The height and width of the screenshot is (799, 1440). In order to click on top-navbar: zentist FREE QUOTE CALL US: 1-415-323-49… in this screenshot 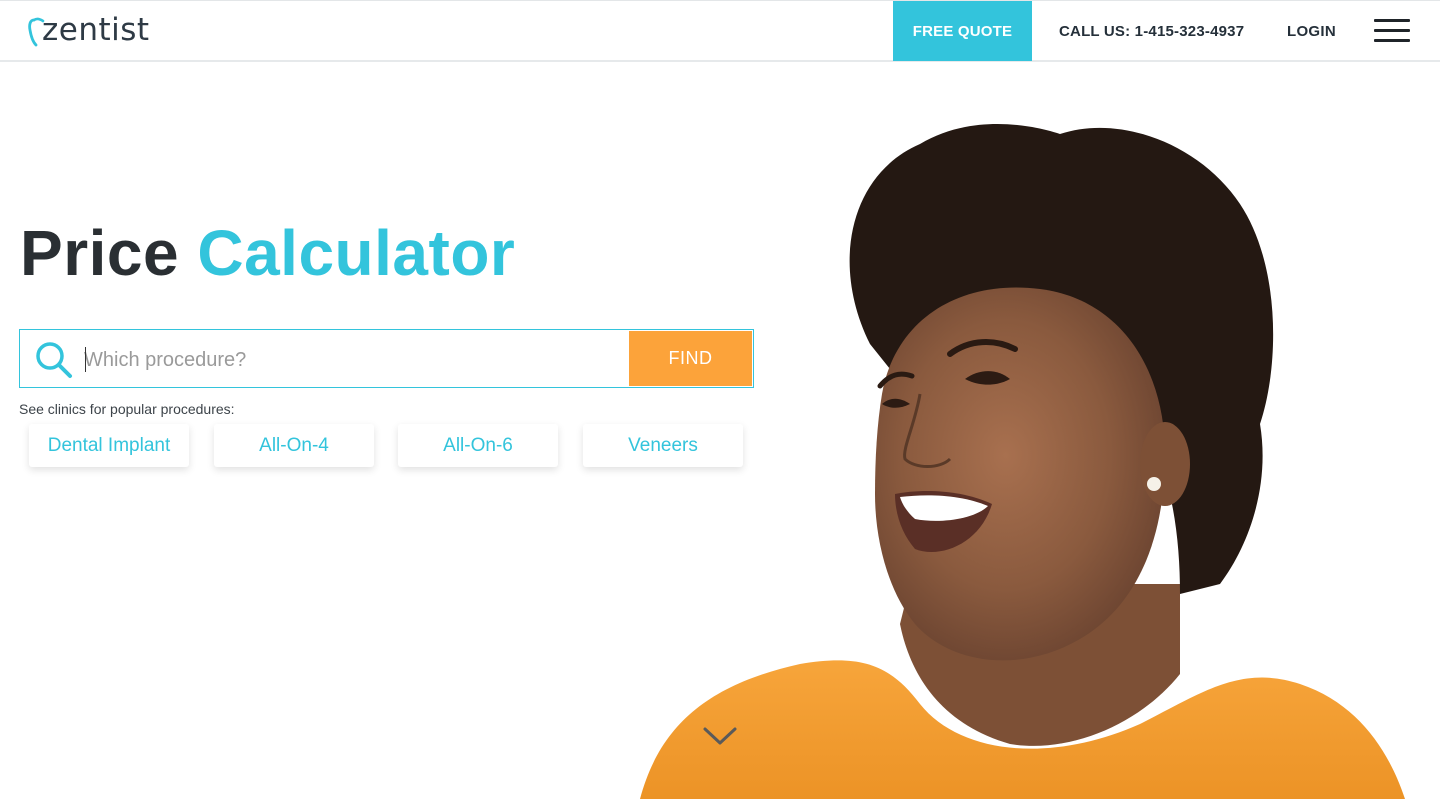, I will do `click(720, 31)`.